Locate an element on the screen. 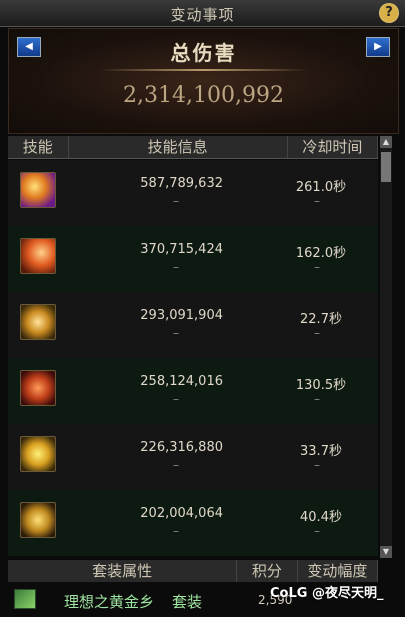  scroll-down-icon: ▼ is located at coordinates (386, 552).